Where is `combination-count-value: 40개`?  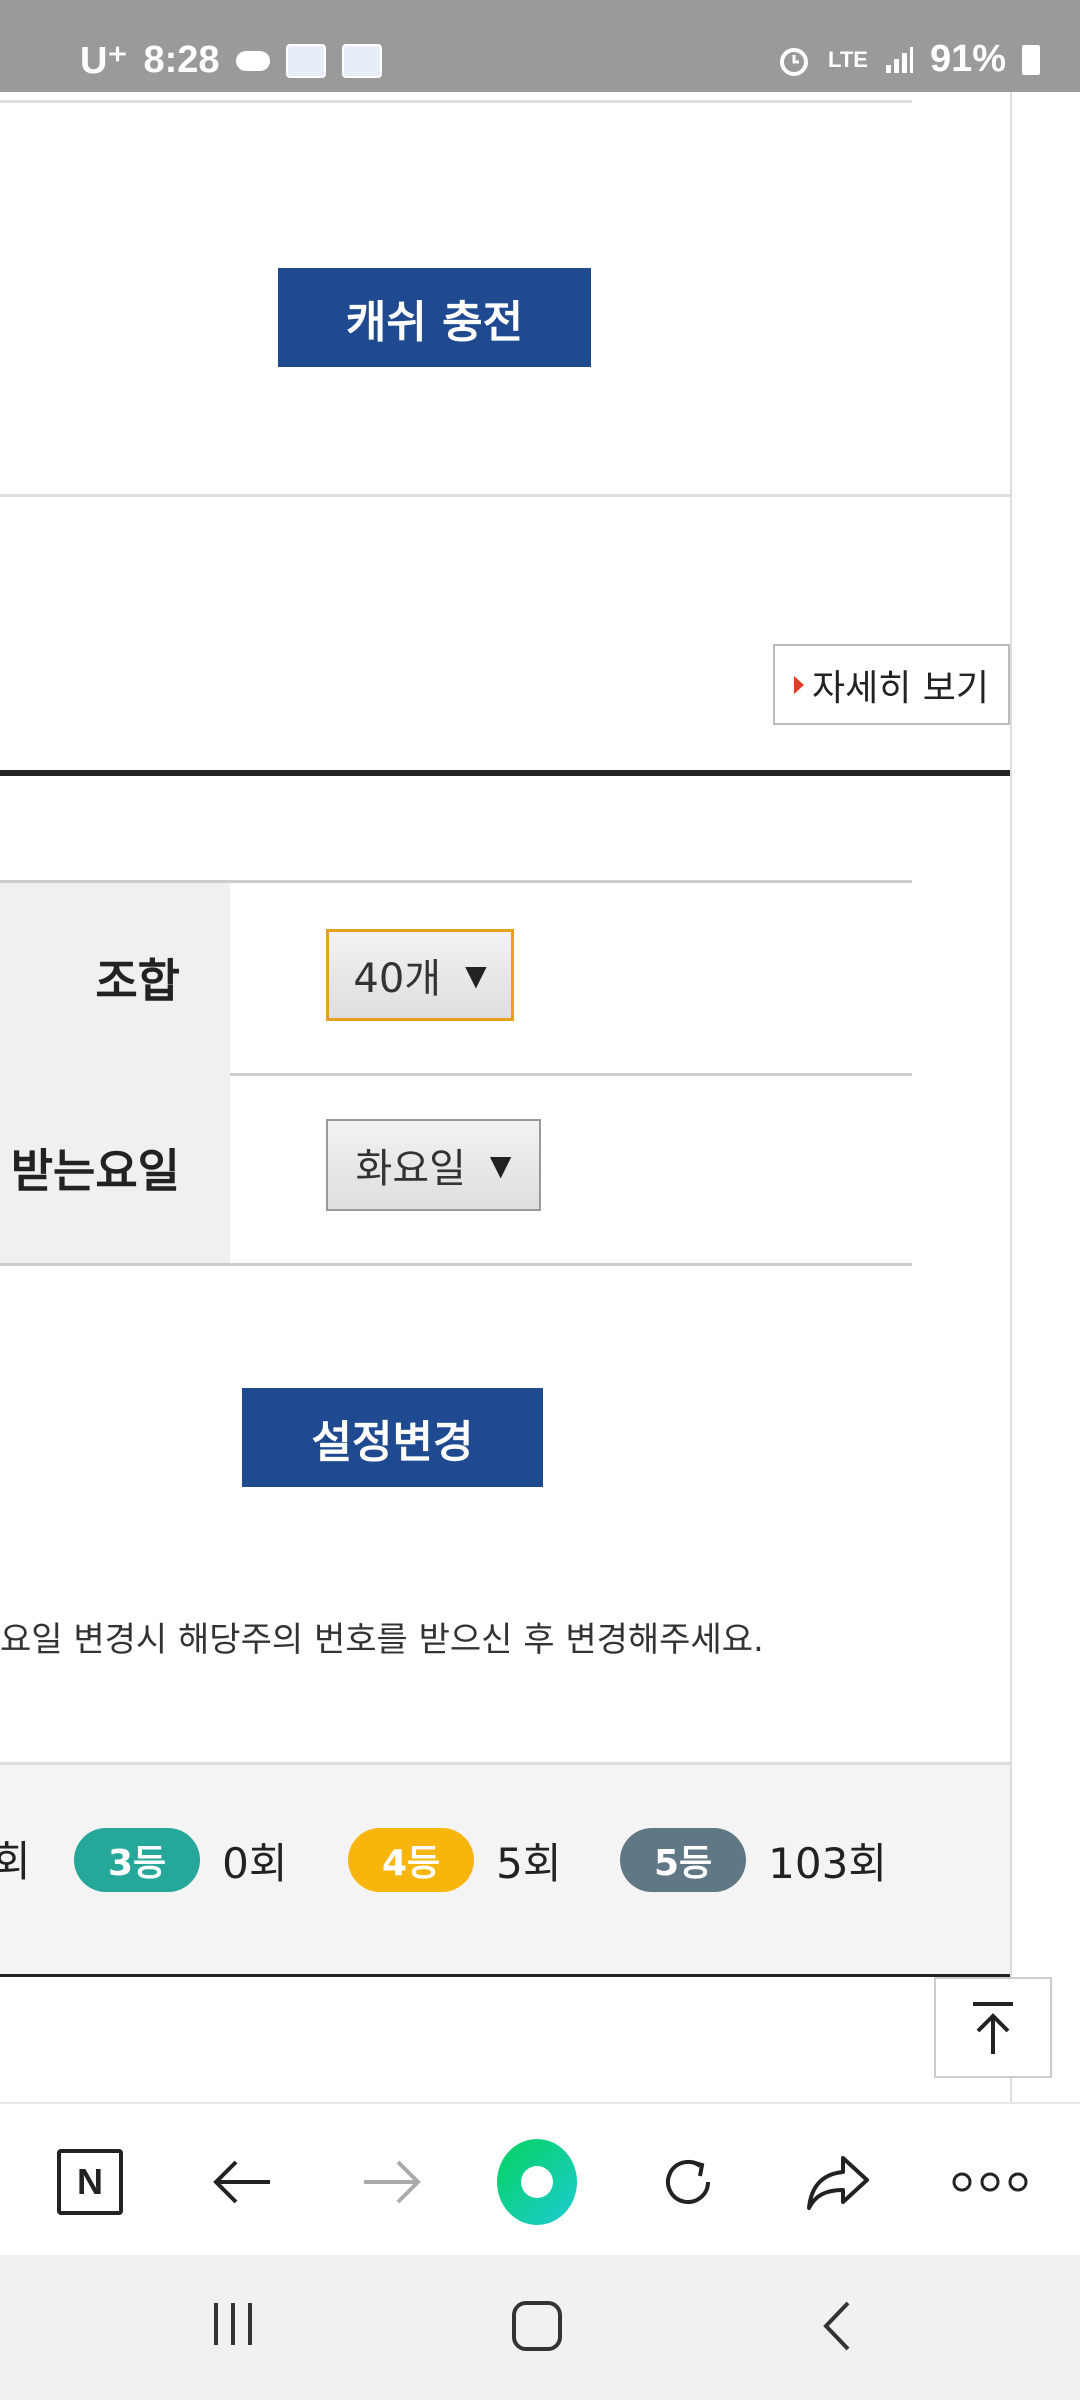
combination-count-value: 40개 is located at coordinates (397, 979).